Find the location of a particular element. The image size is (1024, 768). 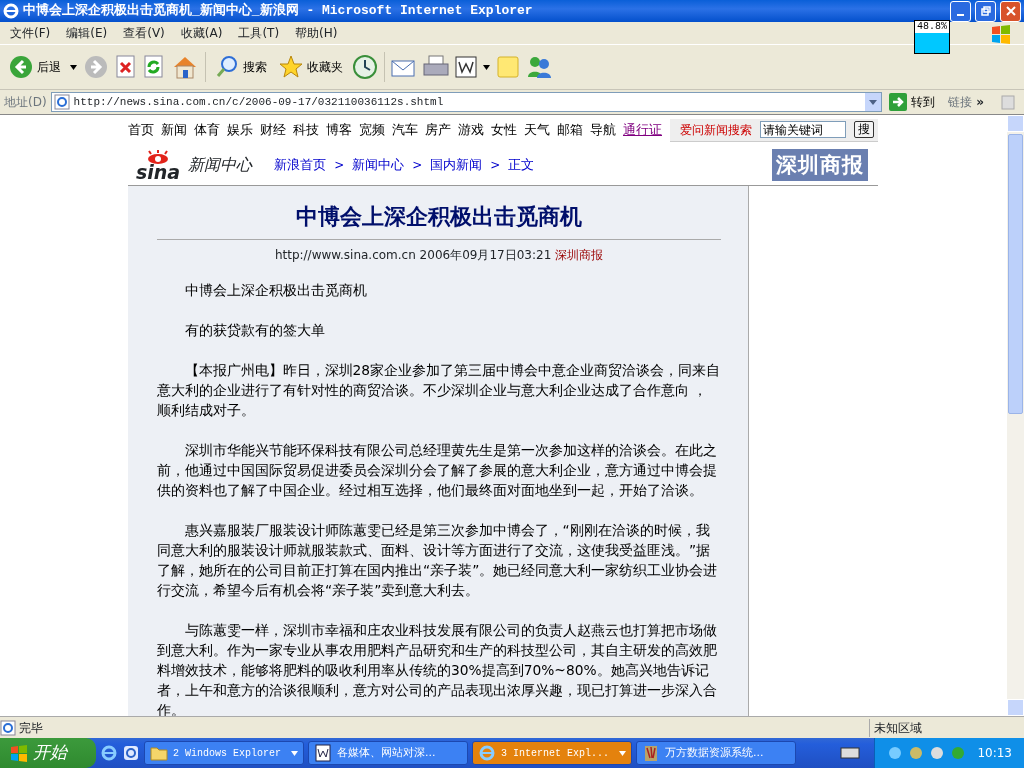

channel-name: 新闻中心 is located at coordinates (220, 165).